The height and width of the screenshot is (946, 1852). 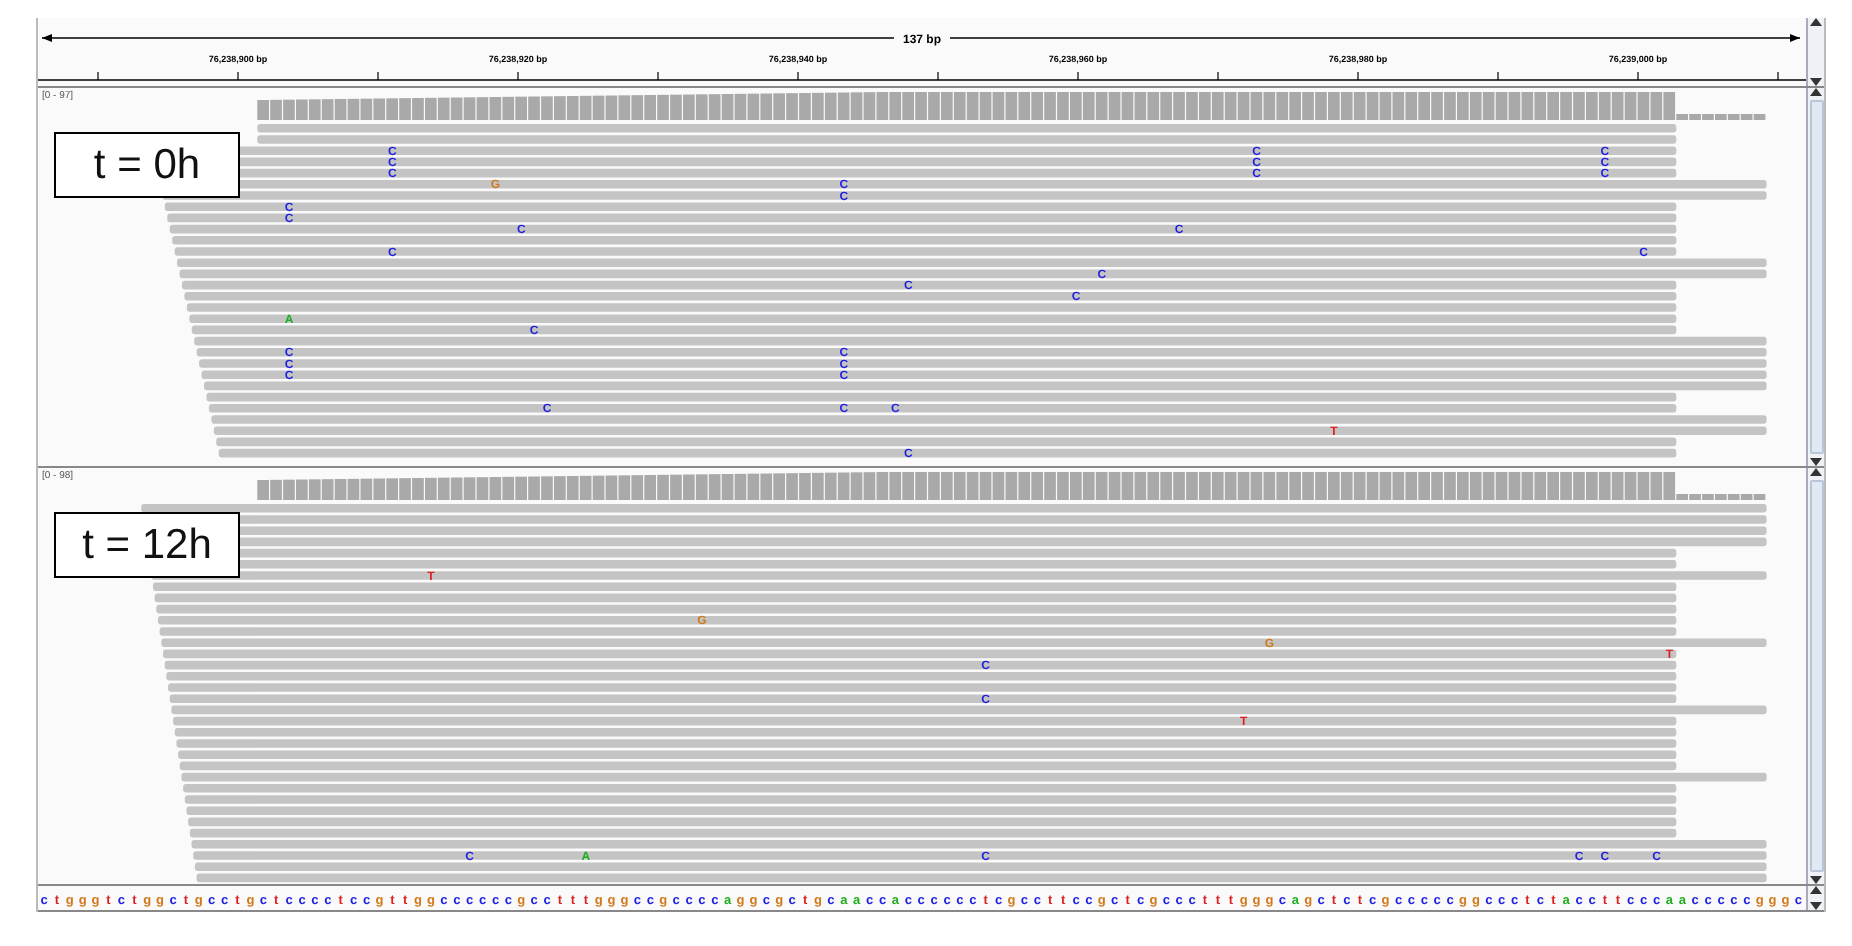 I want to click on scroll-up-icon, so click(x=1816, y=22).